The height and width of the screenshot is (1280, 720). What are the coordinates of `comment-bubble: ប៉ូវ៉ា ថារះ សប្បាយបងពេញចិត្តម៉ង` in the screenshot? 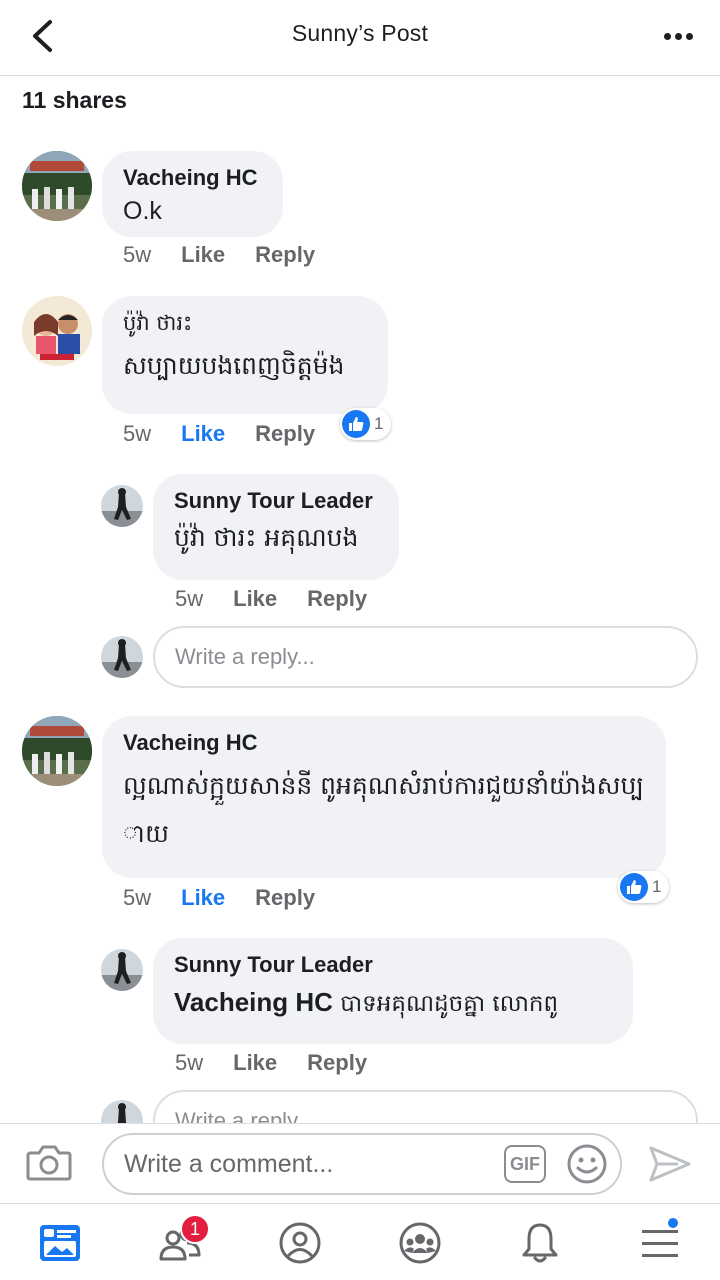 It's located at (245, 355).